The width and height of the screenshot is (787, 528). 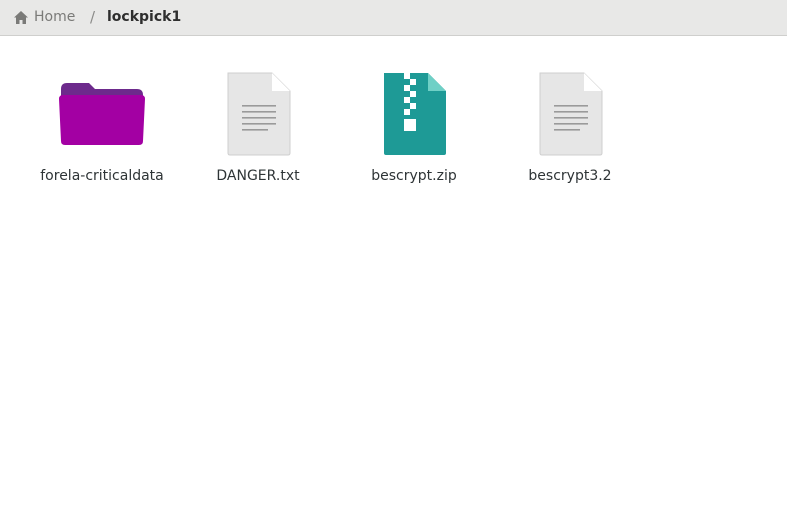 I want to click on file-item-bescrypt3-2: bescrypt3.2, so click(x=570, y=131).